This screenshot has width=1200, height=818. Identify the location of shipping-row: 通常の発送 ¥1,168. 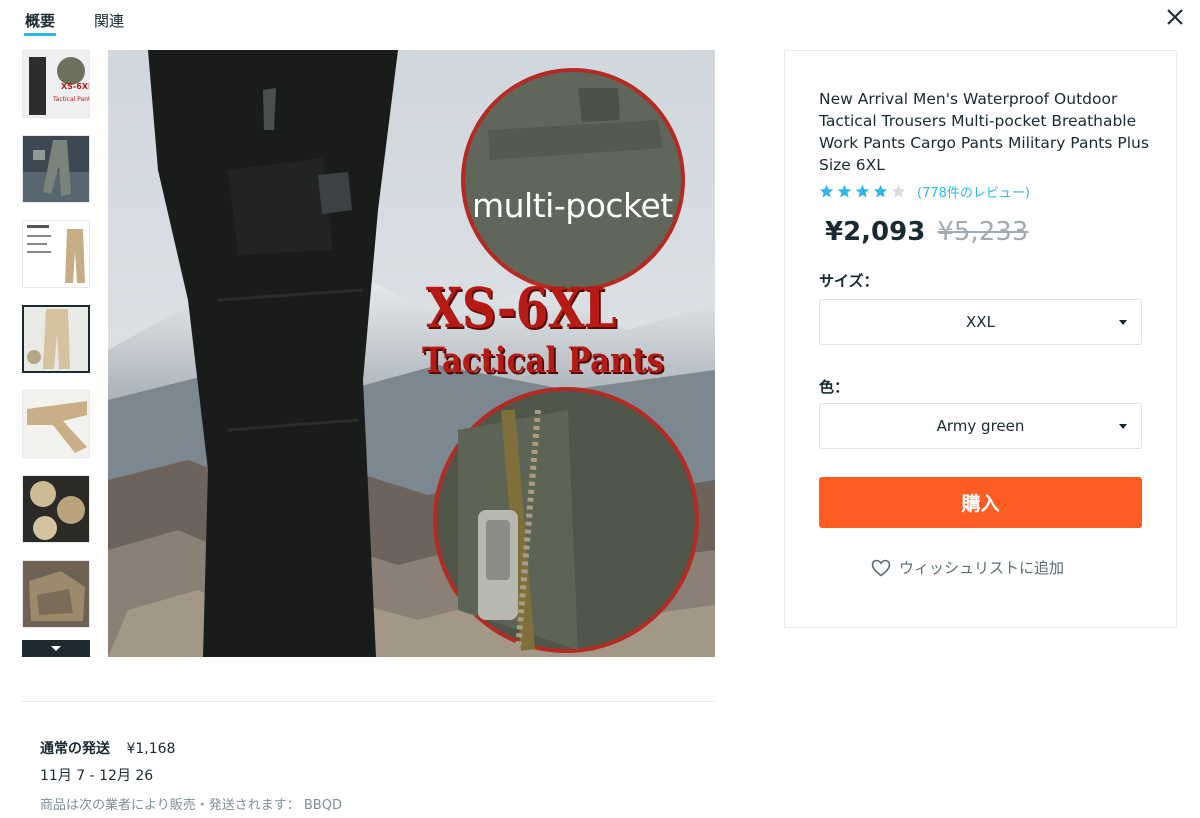
(107, 748).